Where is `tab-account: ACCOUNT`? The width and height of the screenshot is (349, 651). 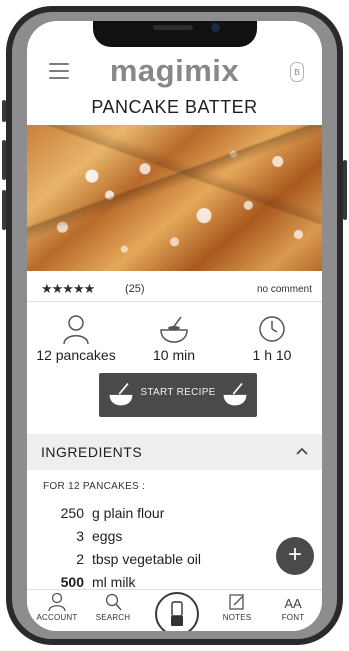 tab-account: ACCOUNT is located at coordinates (57, 607).